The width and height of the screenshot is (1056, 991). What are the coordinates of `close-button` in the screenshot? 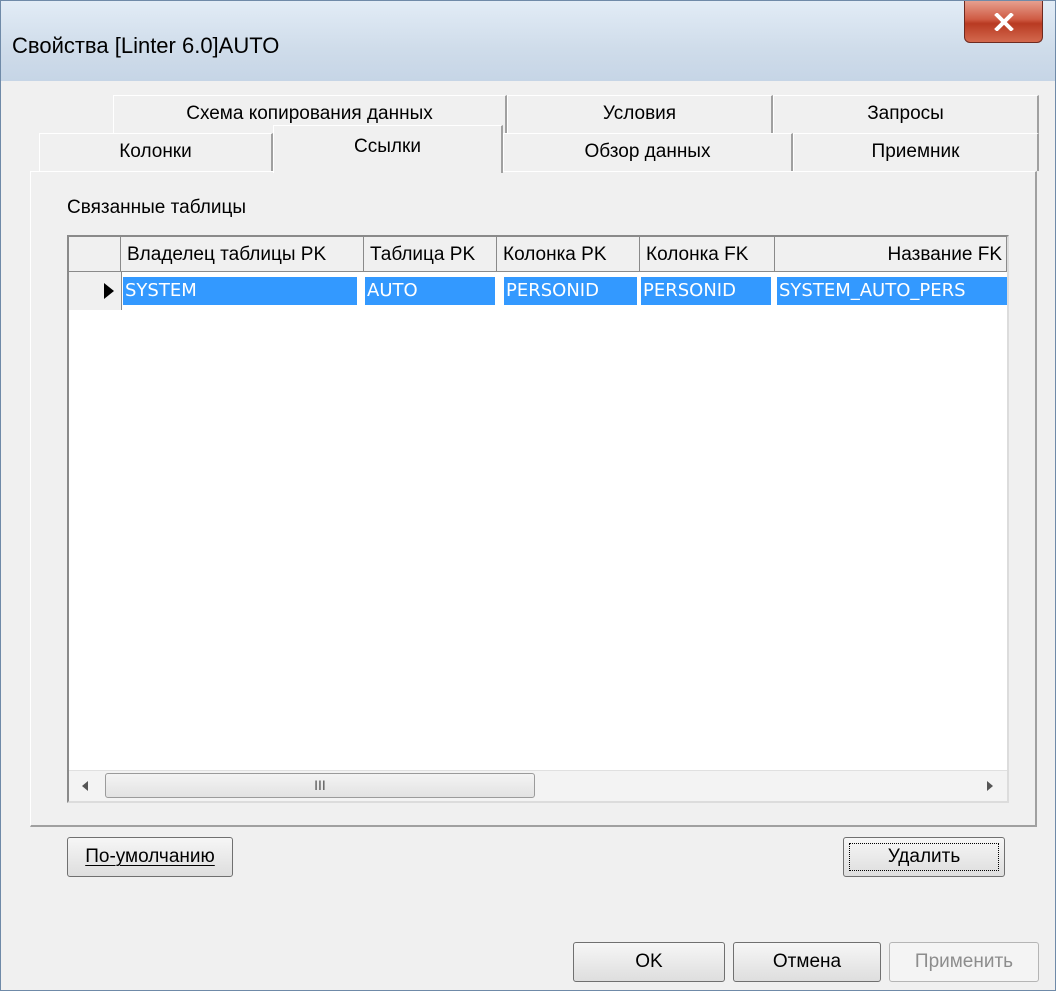 It's located at (1003, 22).